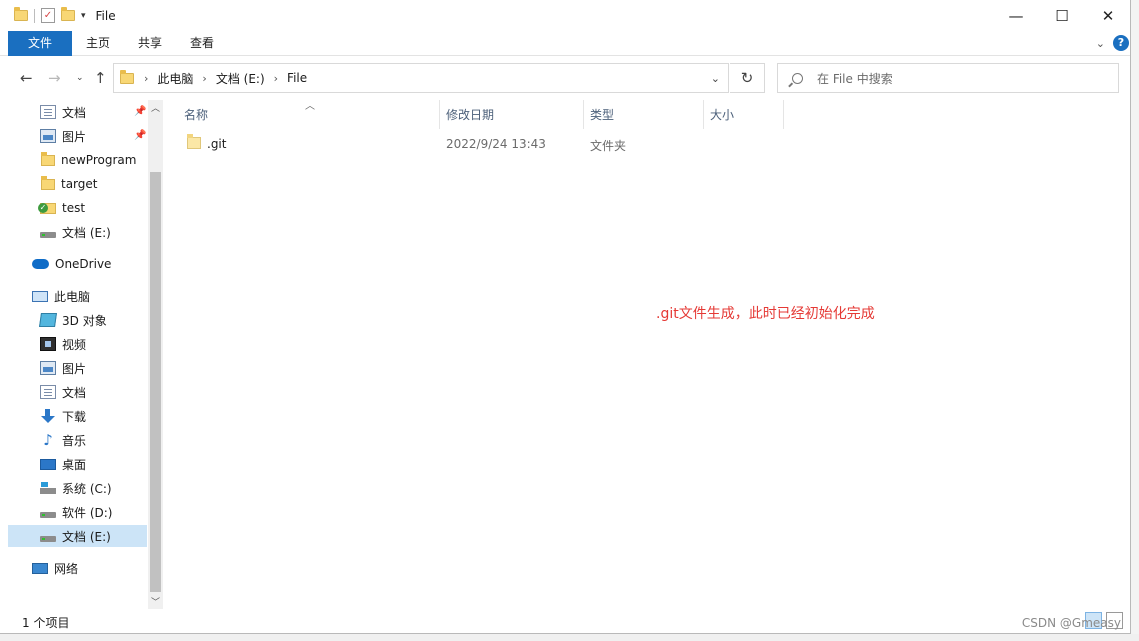 The image size is (1139, 641). I want to click on background-desktop-strip, so click(569, 637).